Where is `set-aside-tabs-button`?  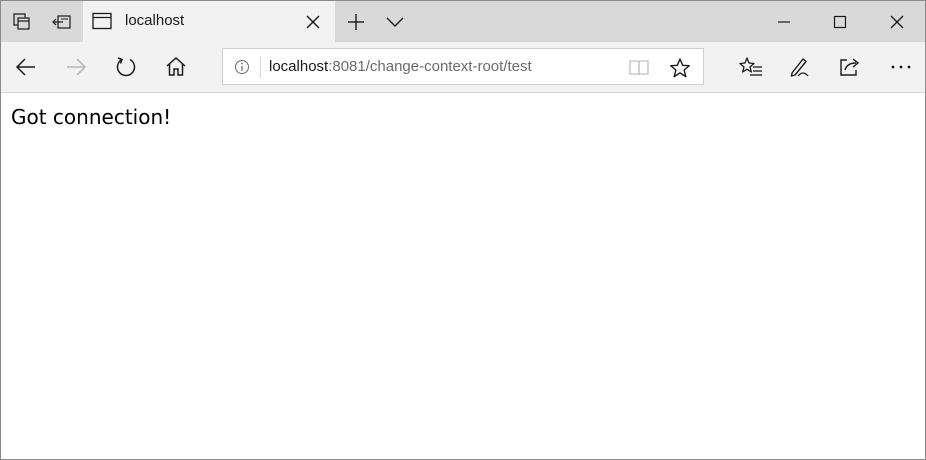
set-aside-tabs-button is located at coordinates (62, 21).